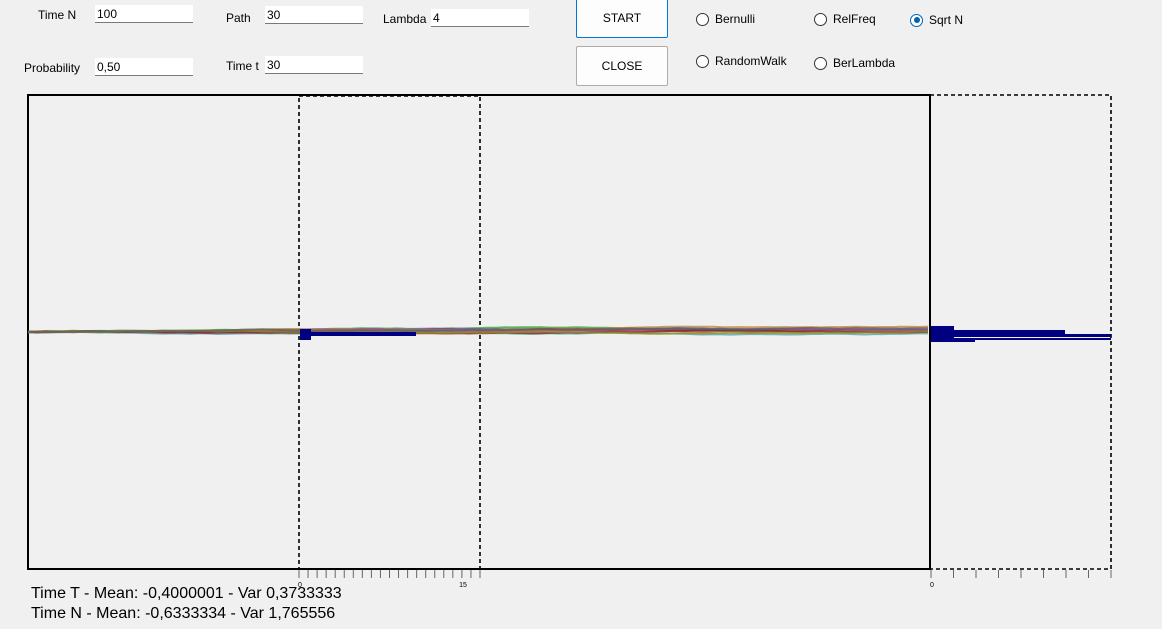 Image resolution: width=1162 pixels, height=629 pixels. I want to click on axis-ticks, so click(705, 574).